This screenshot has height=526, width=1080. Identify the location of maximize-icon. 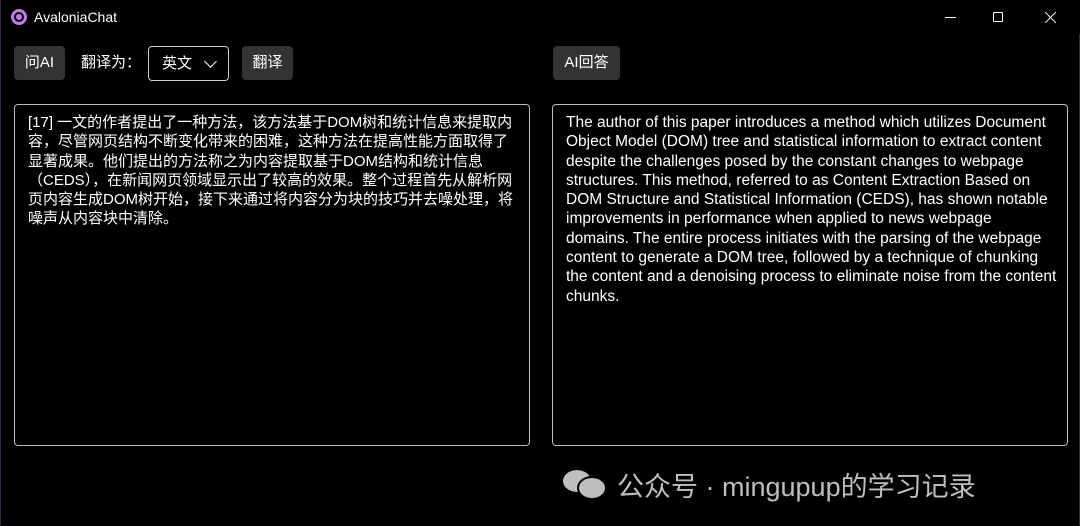
(998, 17).